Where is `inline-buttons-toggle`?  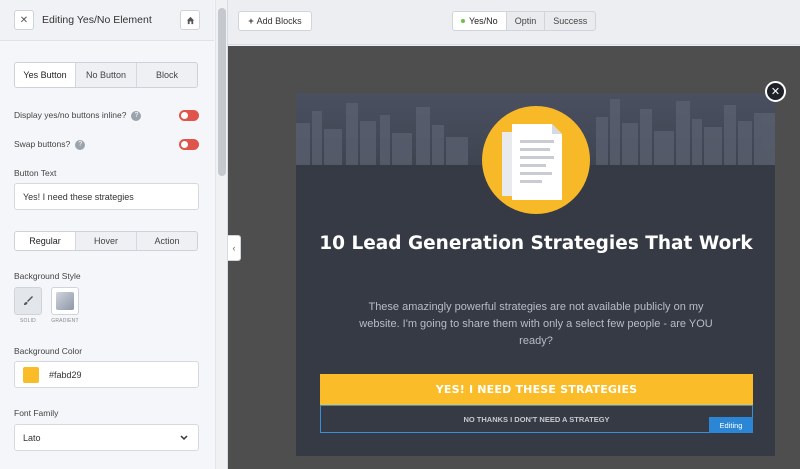 inline-buttons-toggle is located at coordinates (189, 115).